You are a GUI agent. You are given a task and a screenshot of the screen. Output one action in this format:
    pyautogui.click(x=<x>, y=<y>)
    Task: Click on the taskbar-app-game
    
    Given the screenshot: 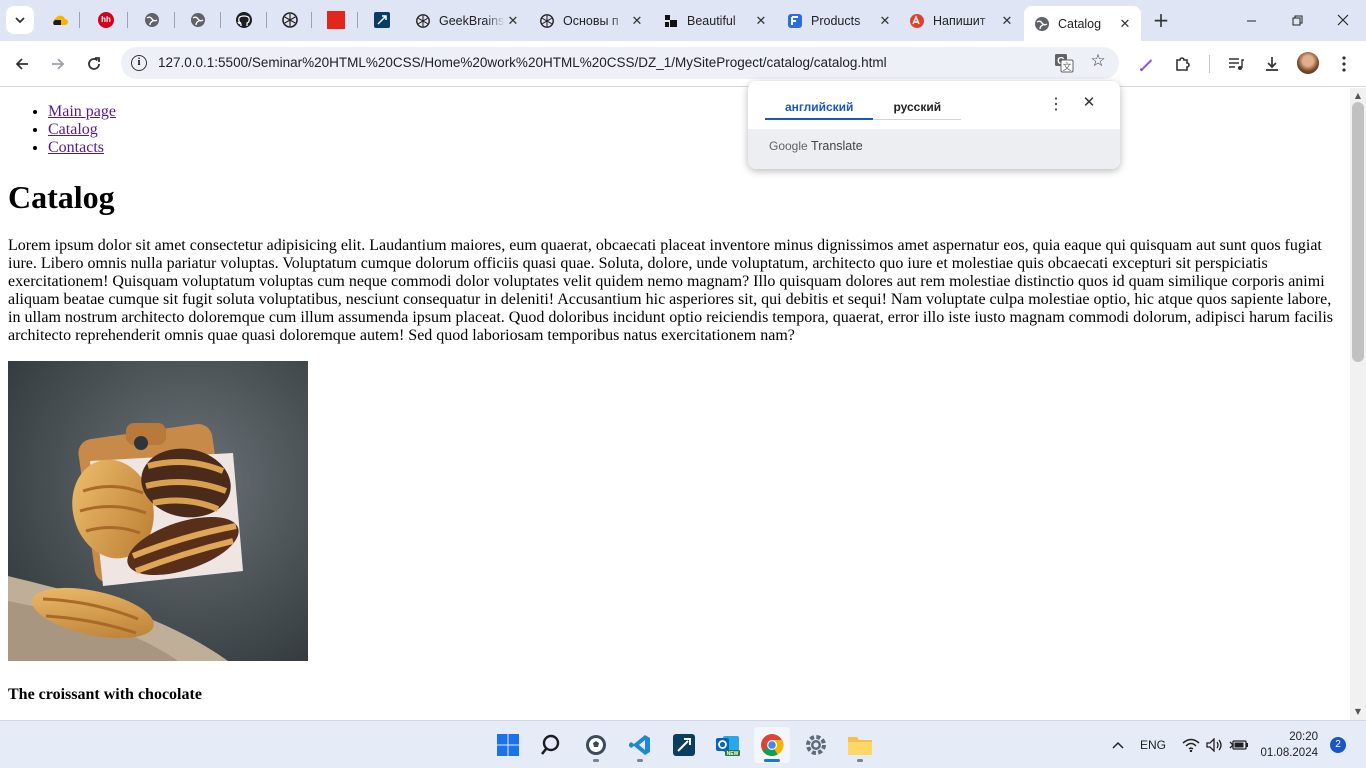 What is the action you would take?
    pyautogui.click(x=596, y=745)
    